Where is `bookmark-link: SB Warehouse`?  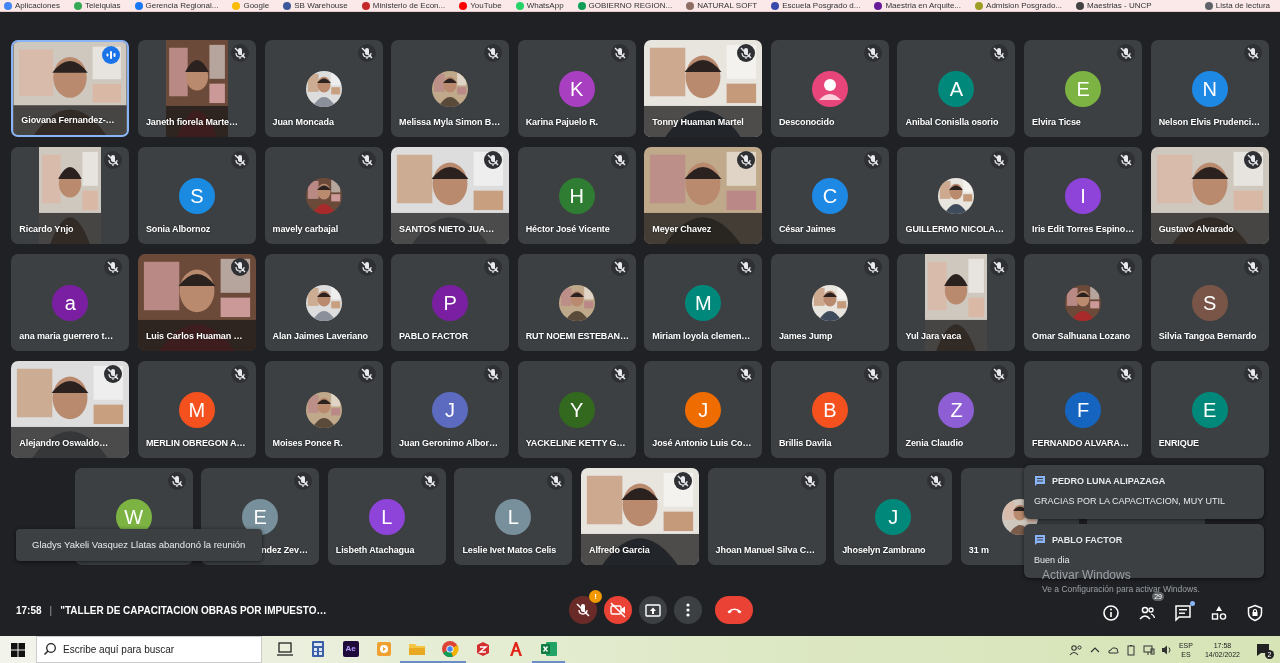
bookmark-link: SB Warehouse is located at coordinates (321, 5).